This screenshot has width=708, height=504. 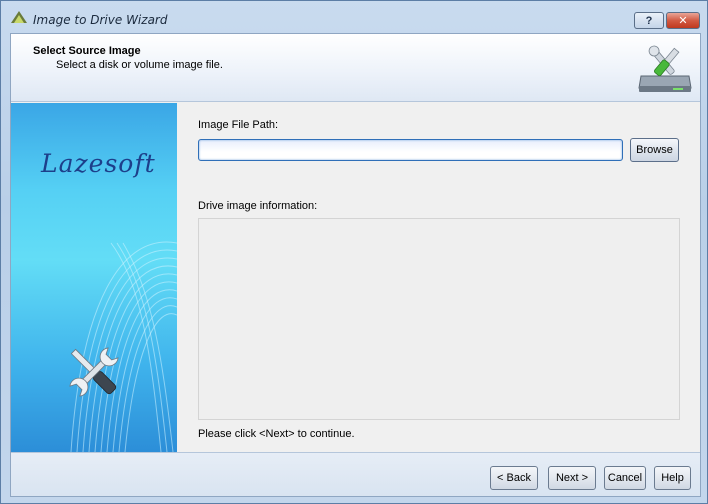 I want to click on screwdriver-wrench-icon, so click(x=94, y=372).